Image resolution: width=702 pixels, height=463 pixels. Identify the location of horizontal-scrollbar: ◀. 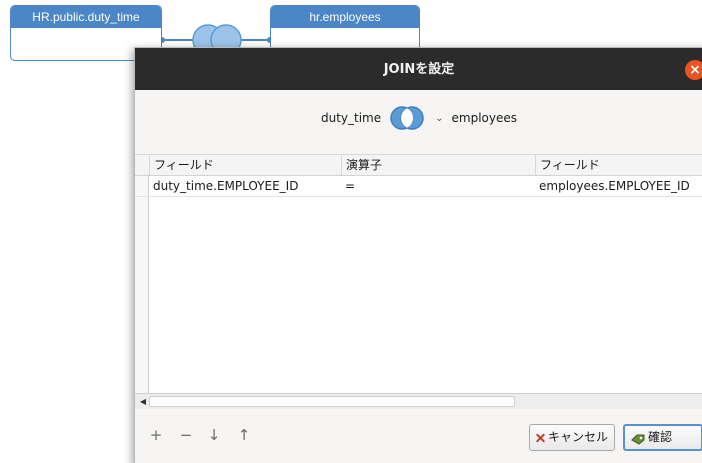
(418, 401).